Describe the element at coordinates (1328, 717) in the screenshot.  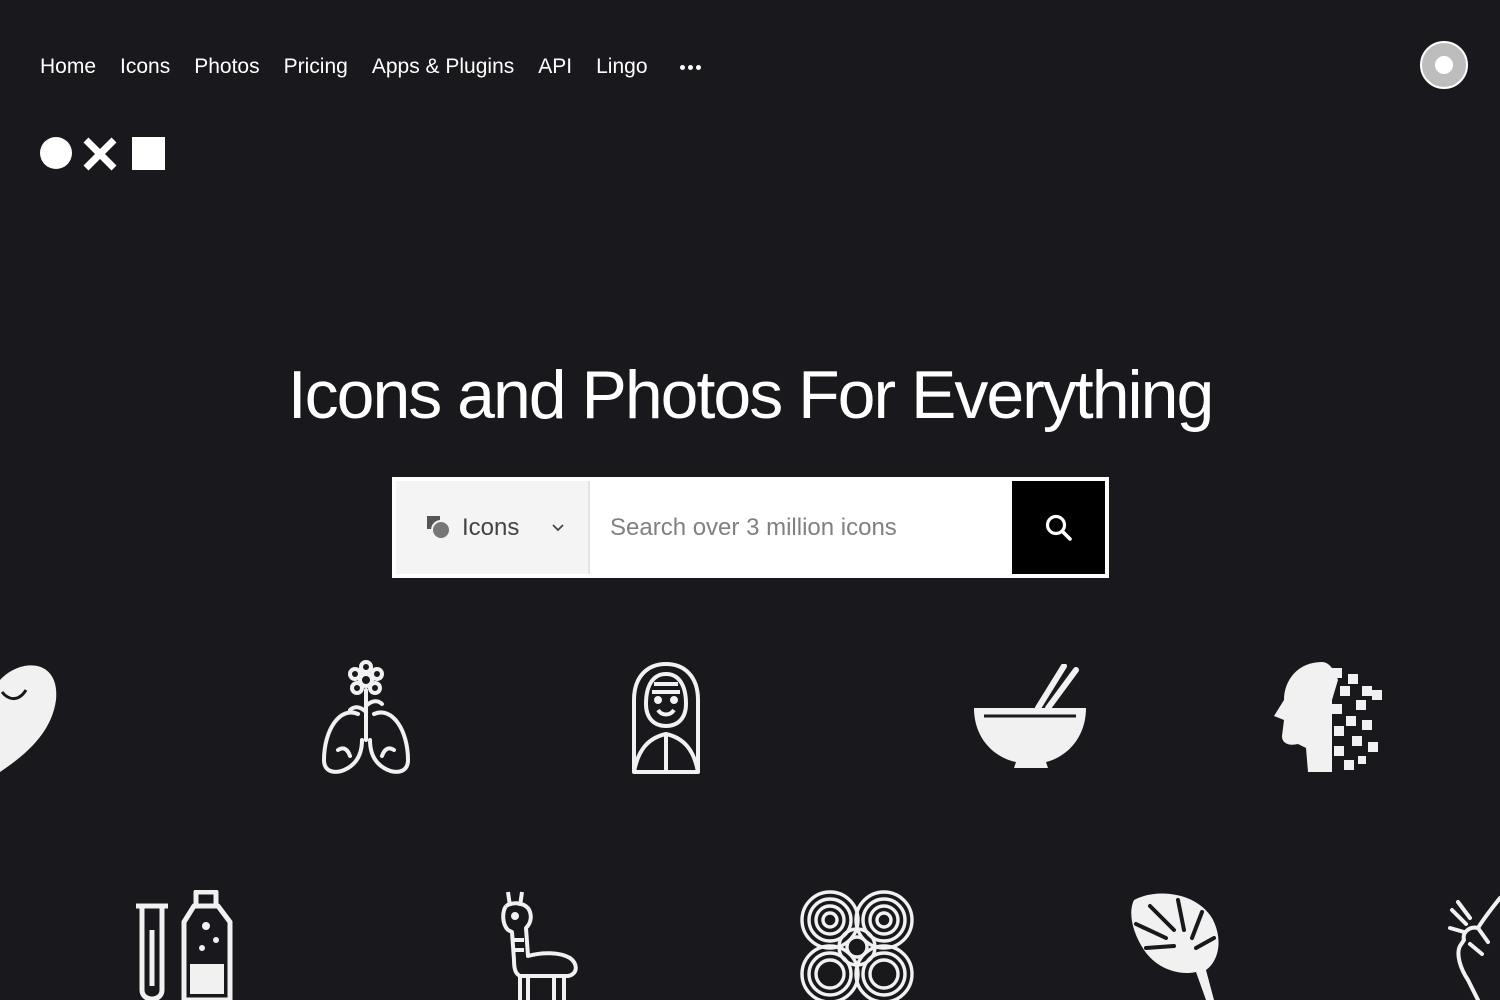
I see `pixel-head-icon` at that location.